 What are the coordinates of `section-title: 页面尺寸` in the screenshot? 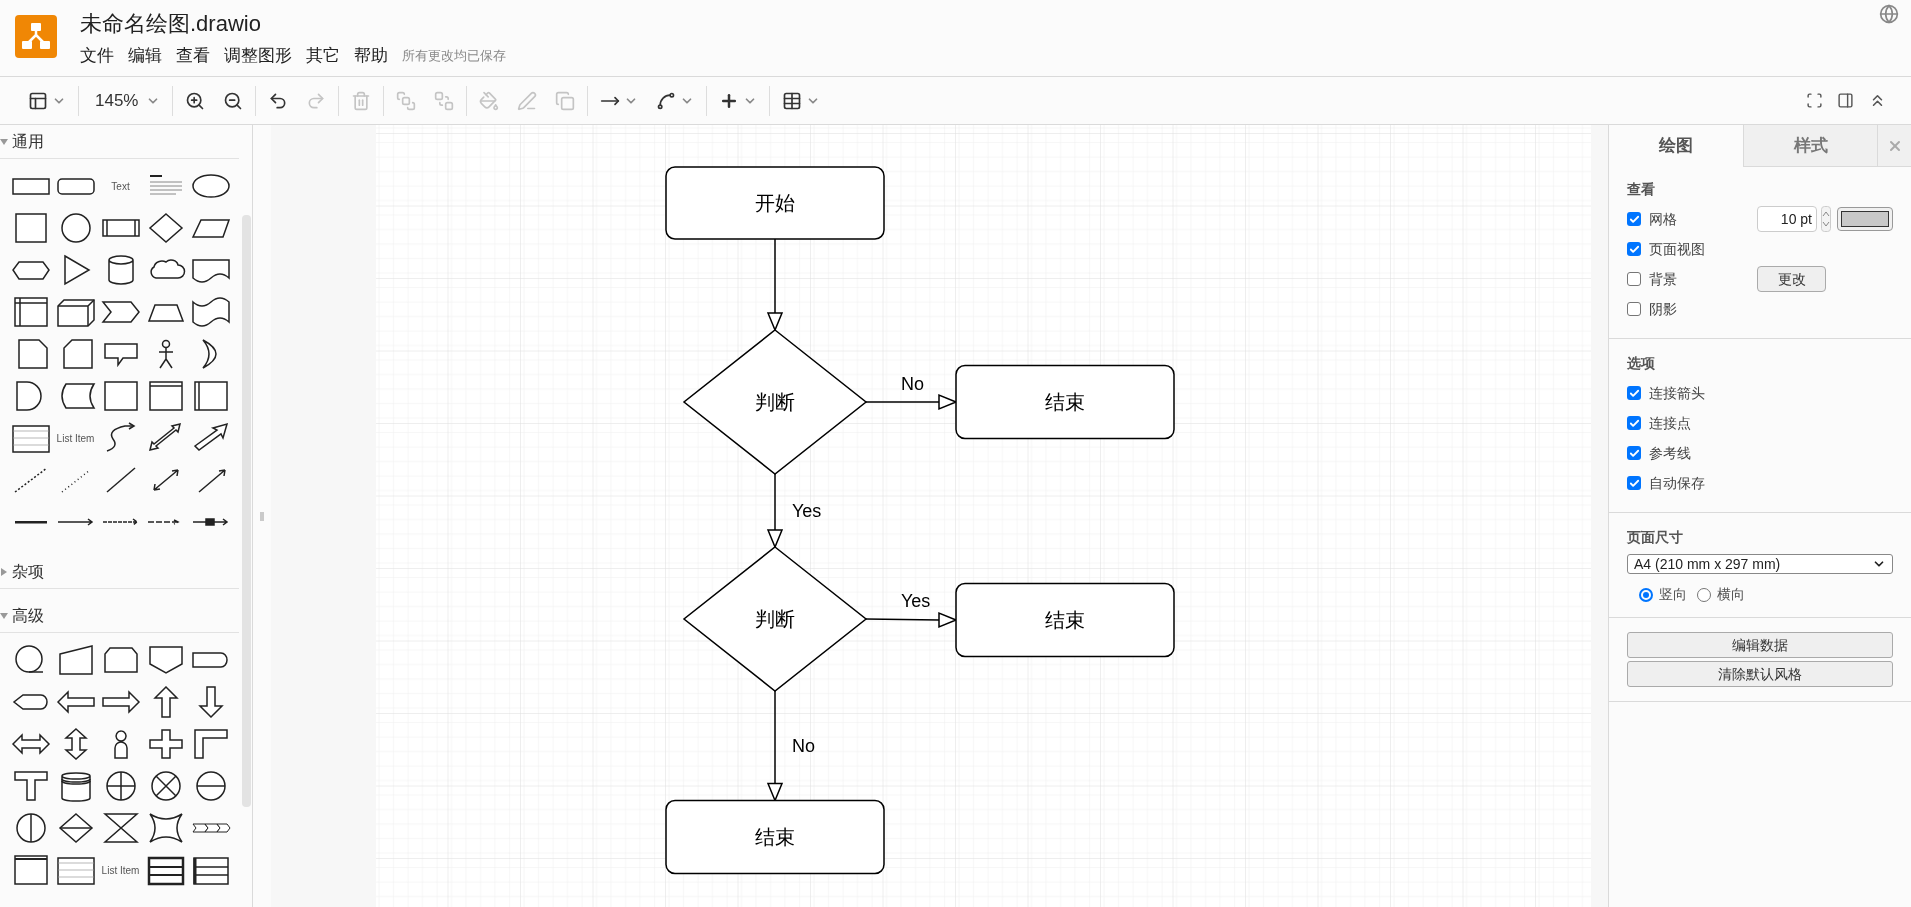 It's located at (1655, 537).